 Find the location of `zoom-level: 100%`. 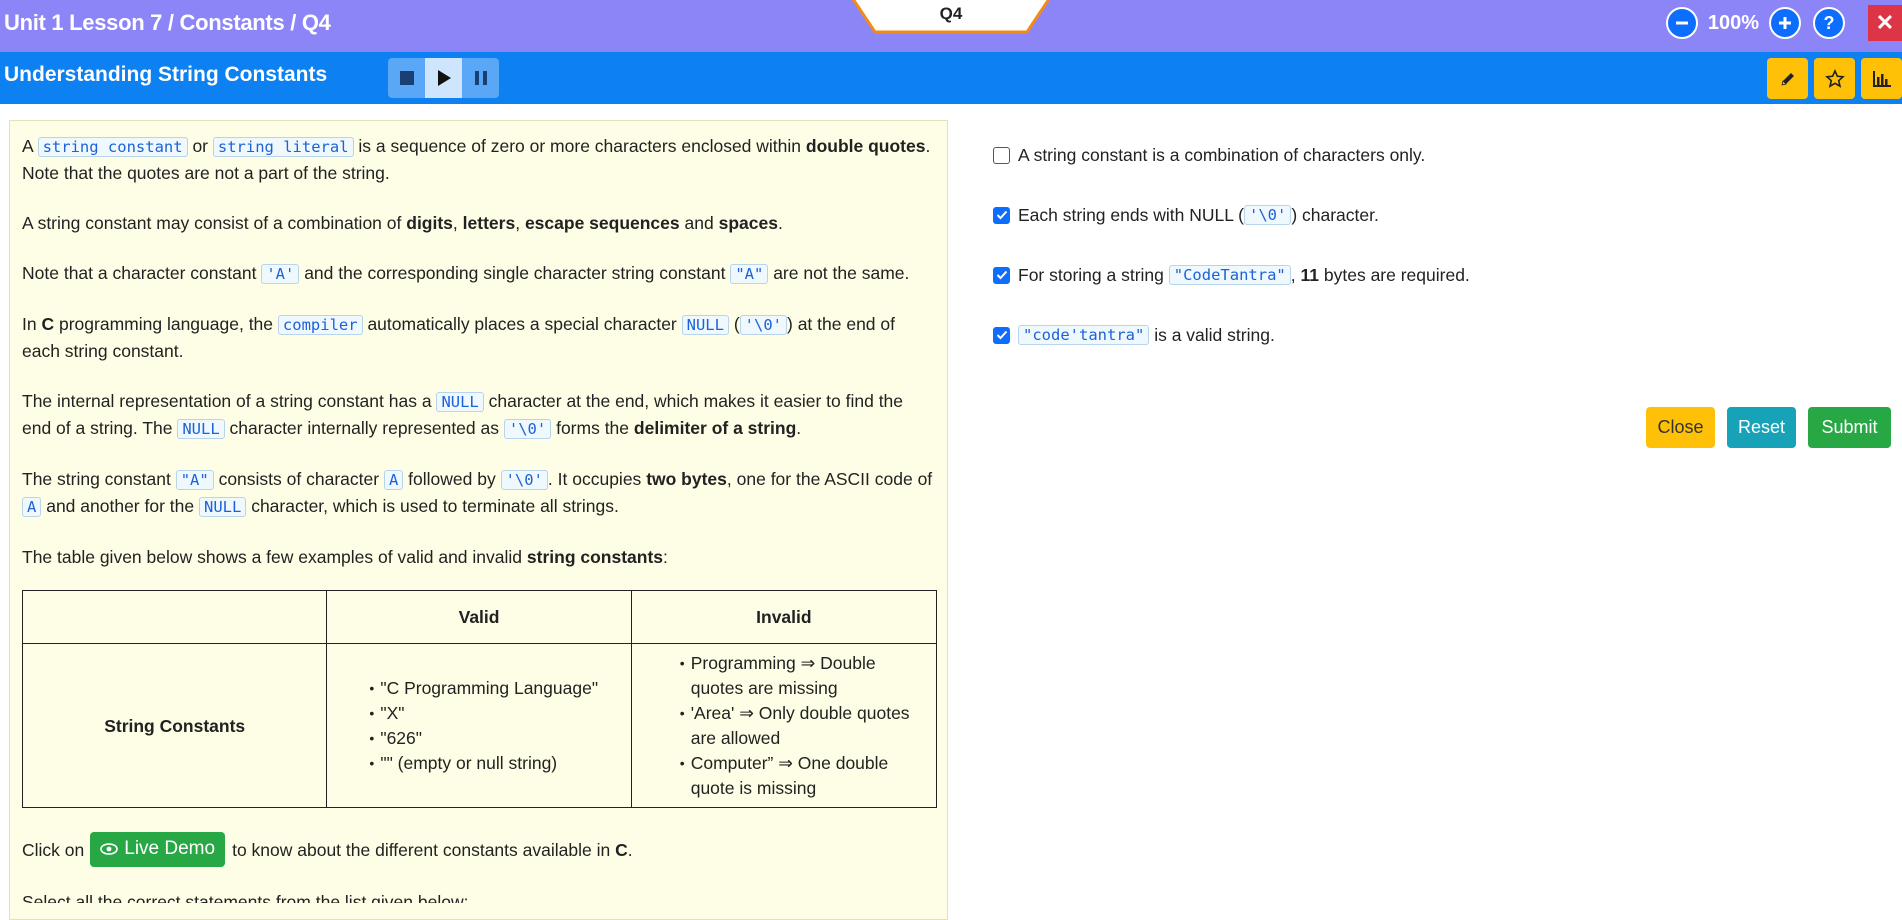

zoom-level: 100% is located at coordinates (1733, 22).